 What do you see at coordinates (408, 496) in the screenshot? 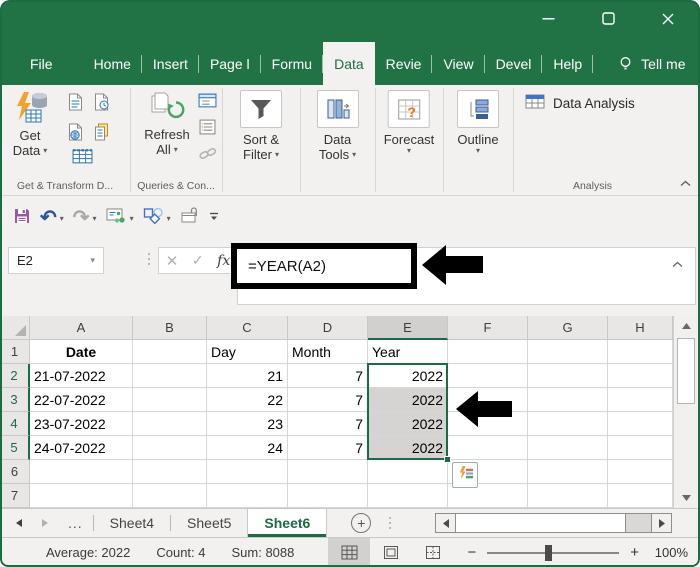
I see `cell-E7` at bounding box center [408, 496].